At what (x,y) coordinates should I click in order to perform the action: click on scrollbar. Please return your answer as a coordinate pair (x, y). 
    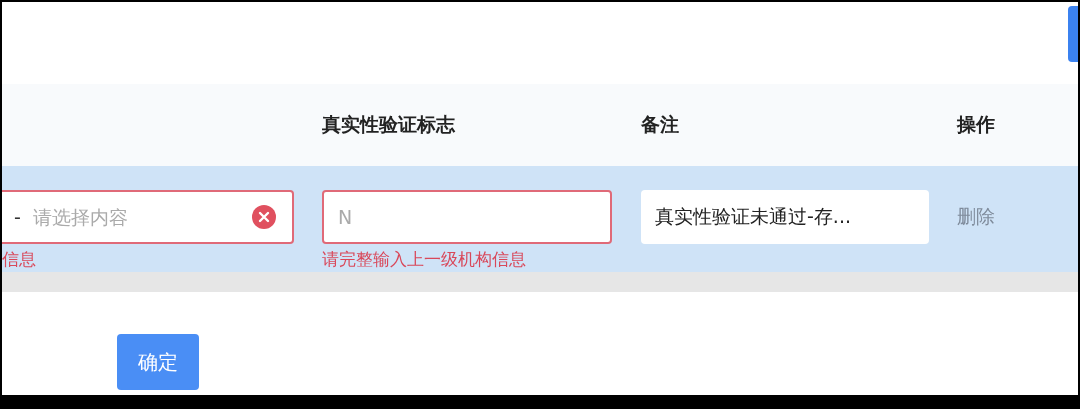
    Looking at the image, I should click on (540, 282).